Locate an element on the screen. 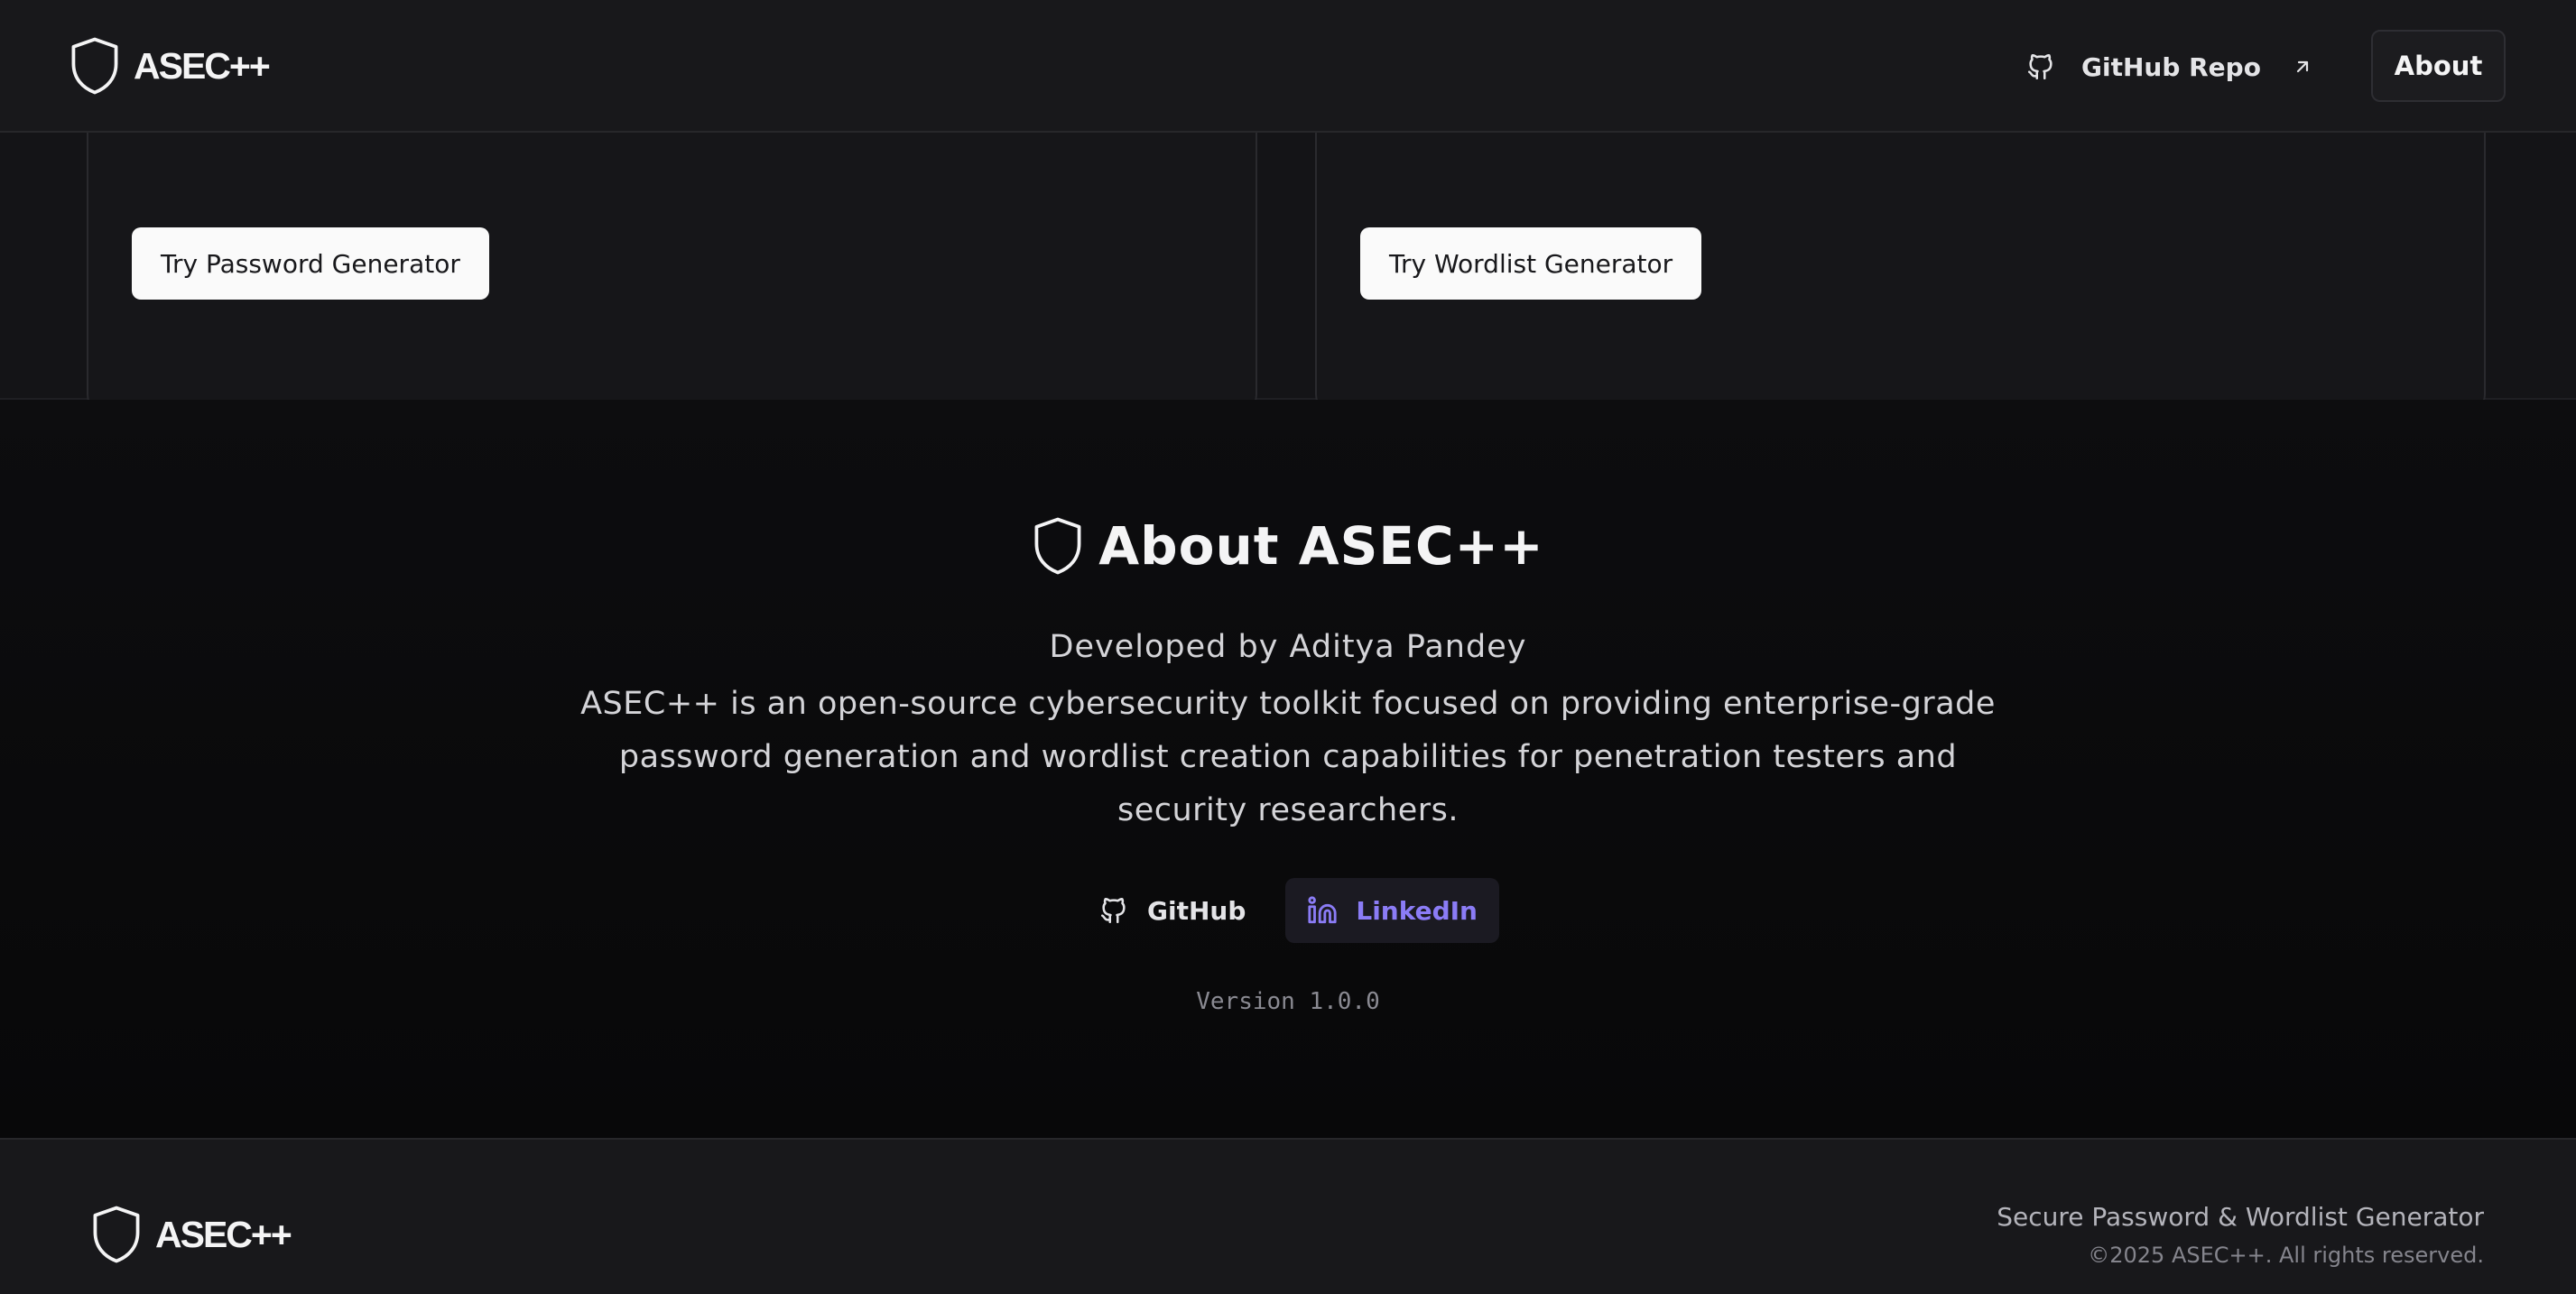 The width and height of the screenshot is (2576, 1294). linkedin-profile-label: LinkedIn is located at coordinates (1417, 910).